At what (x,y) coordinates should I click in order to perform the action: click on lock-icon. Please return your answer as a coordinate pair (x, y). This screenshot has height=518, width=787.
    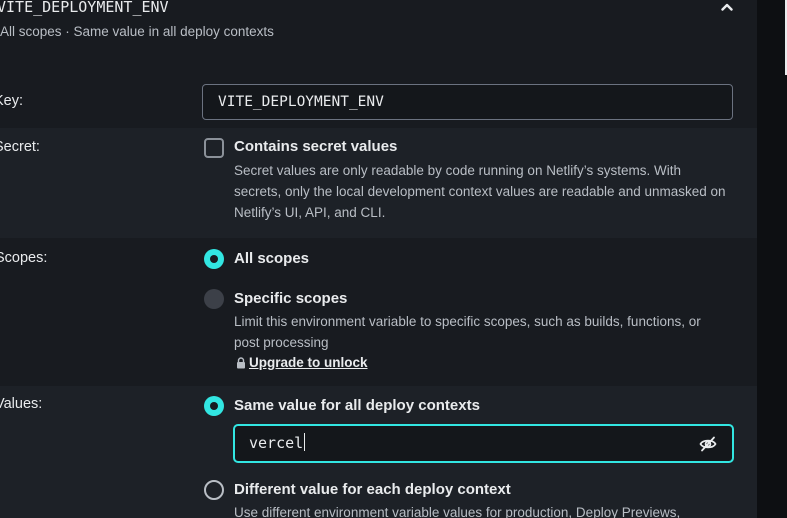
    Looking at the image, I should click on (241, 362).